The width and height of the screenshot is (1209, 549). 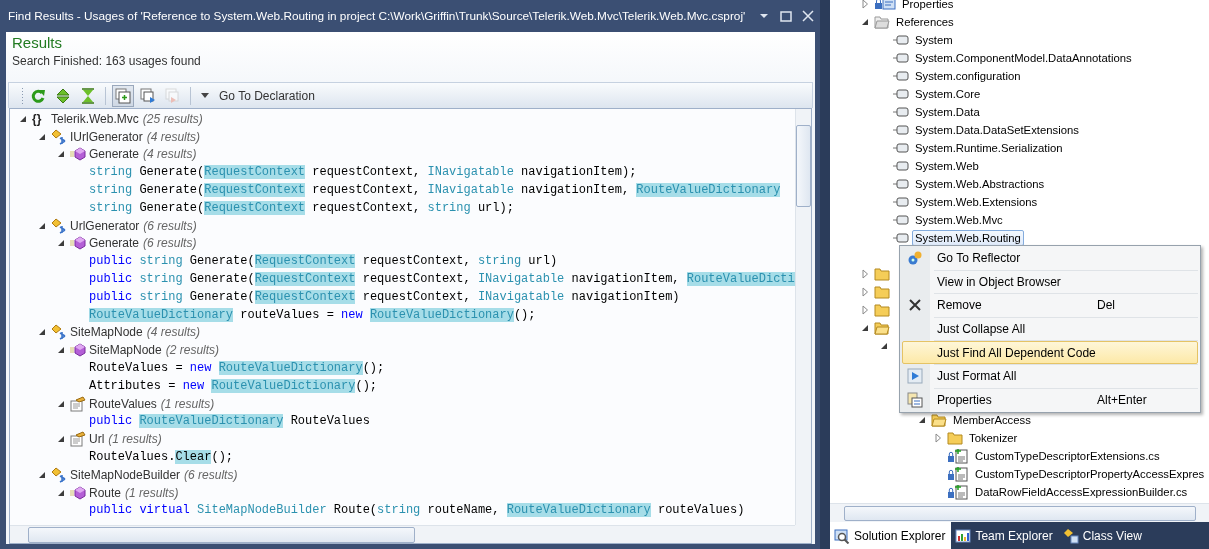 I want to click on solution-tree-item: Tokenizer, so click(x=993, y=438).